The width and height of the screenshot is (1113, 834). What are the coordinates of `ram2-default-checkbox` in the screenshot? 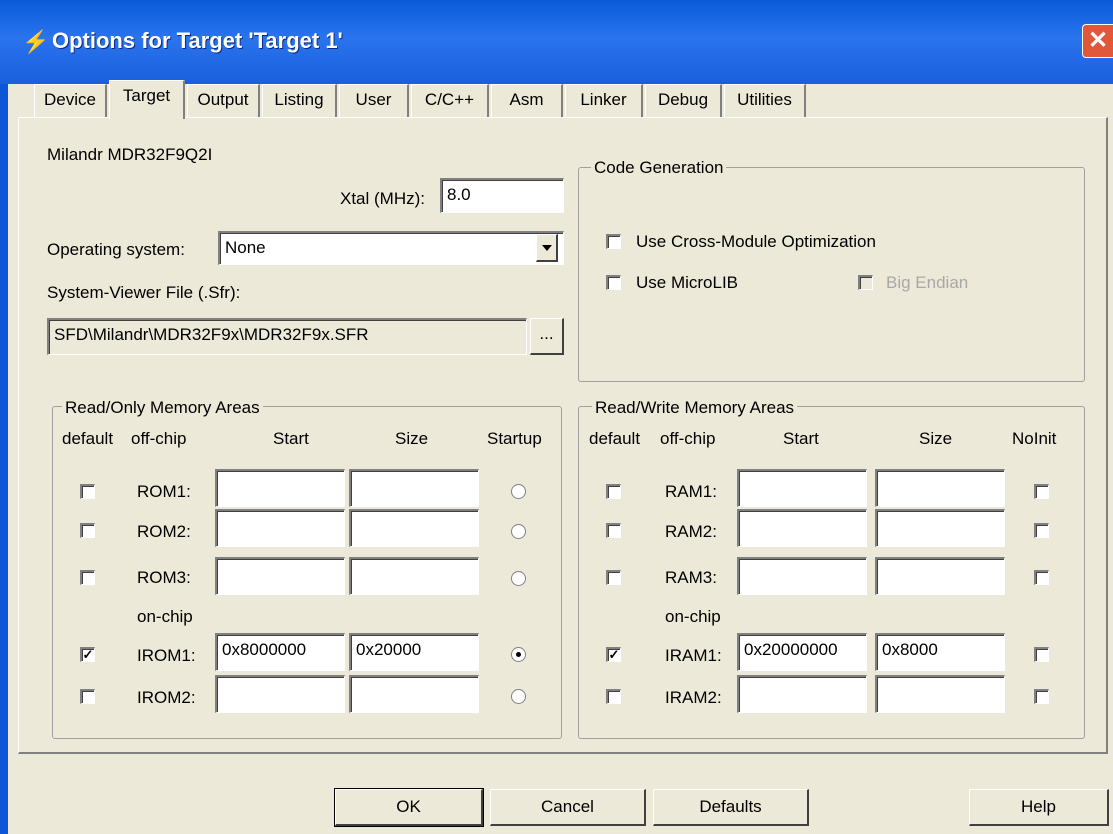 It's located at (613, 530).